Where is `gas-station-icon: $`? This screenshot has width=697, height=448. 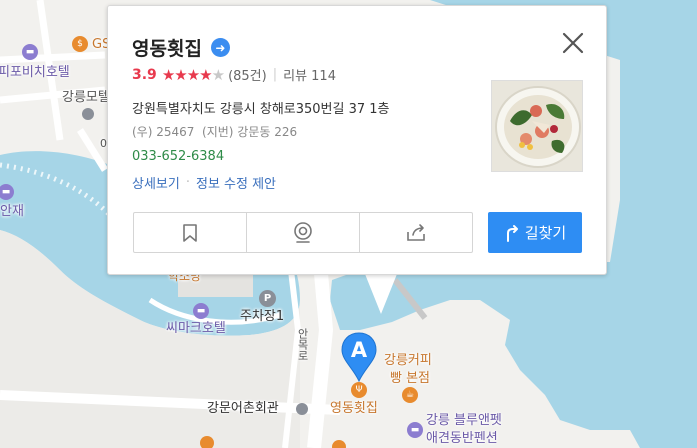
gas-station-icon: $ is located at coordinates (80, 44).